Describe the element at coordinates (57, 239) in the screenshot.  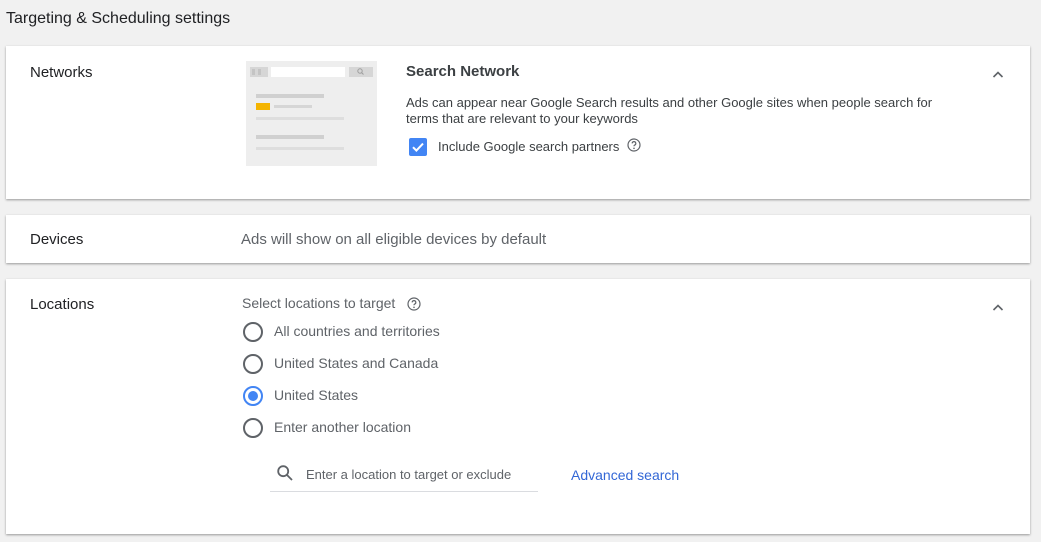
I see `devices-label: Devices` at that location.